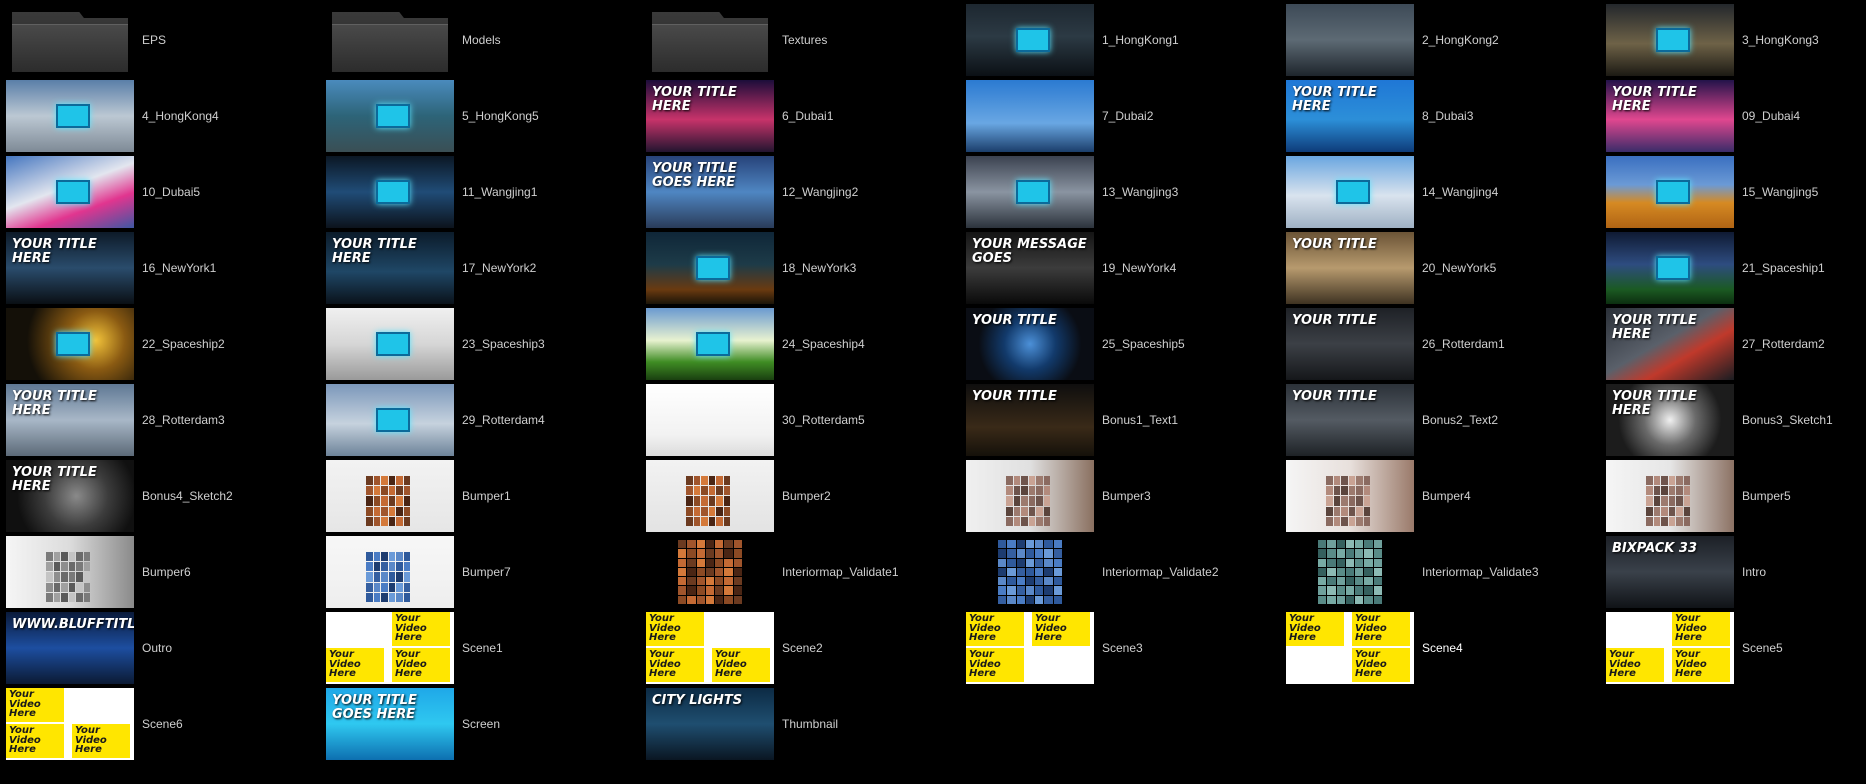  I want to click on file-item: YOUR TITLE GOES HERE 12_Wangjing2, so click(806, 192).